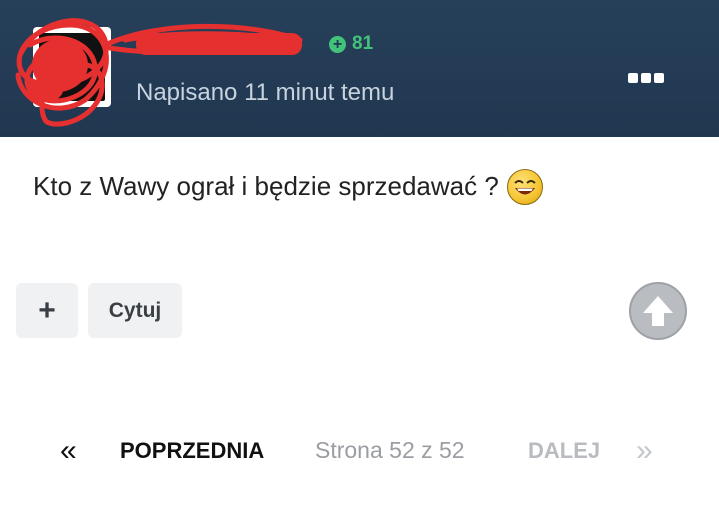 This screenshot has width=719, height=511. I want to click on scroll-to-top-button, so click(658, 311).